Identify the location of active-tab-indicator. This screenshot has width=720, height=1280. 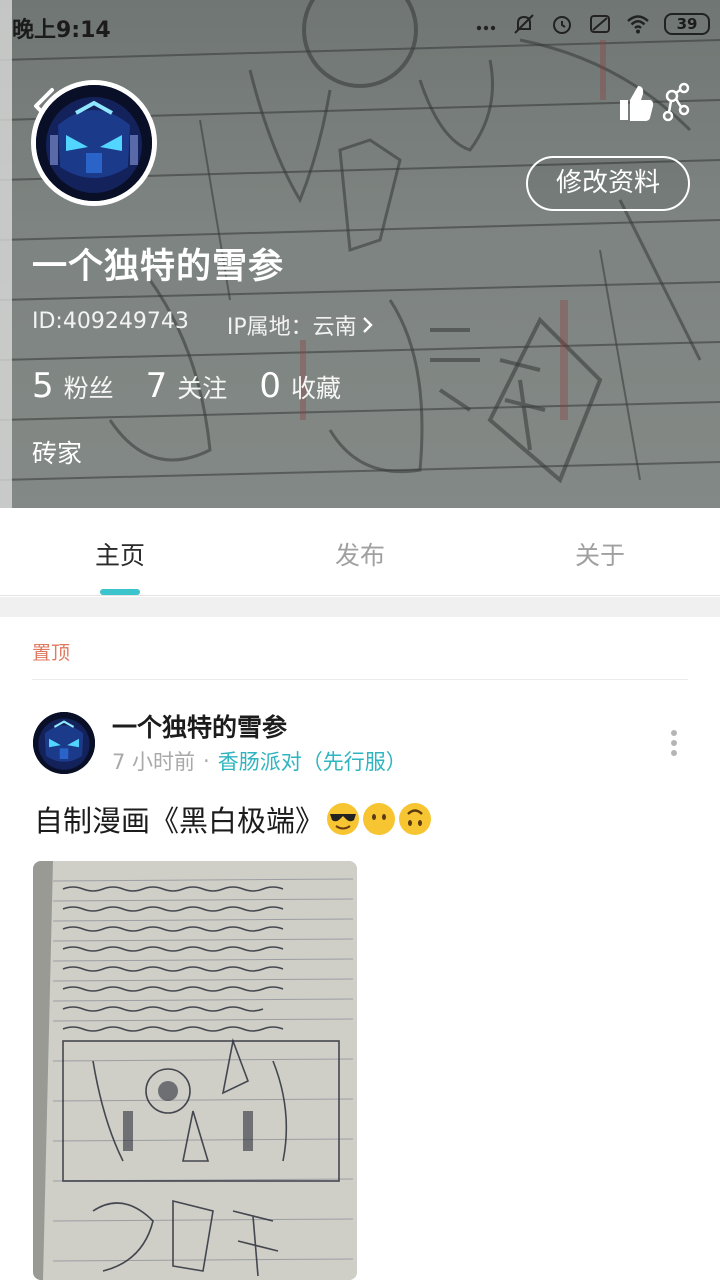
(120, 592).